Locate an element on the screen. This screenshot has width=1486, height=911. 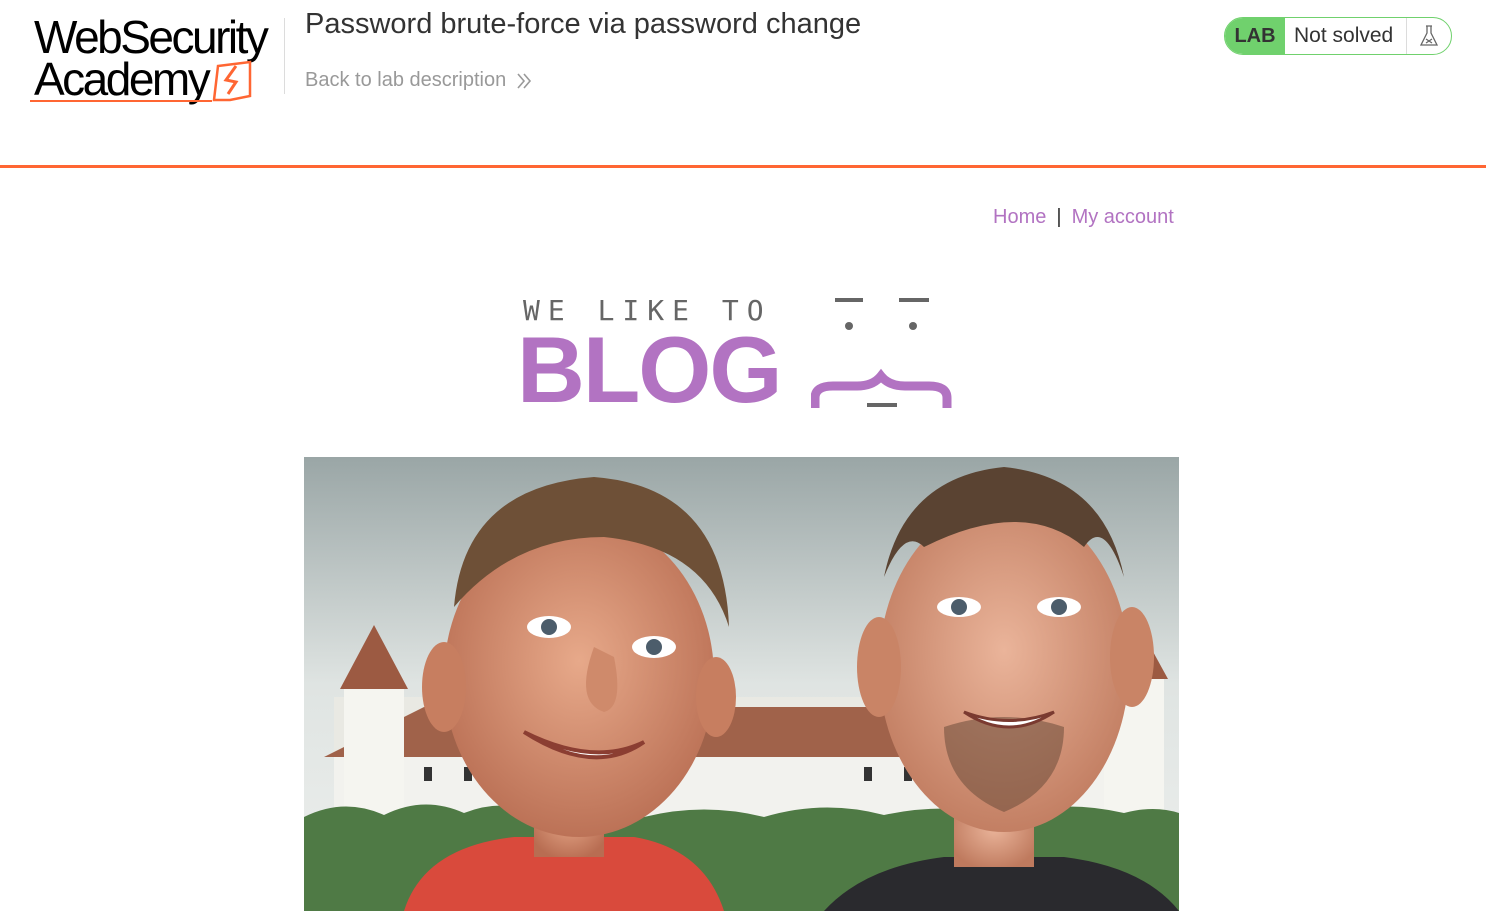
top-navigation: Home | My account is located at coordinates (1083, 217).